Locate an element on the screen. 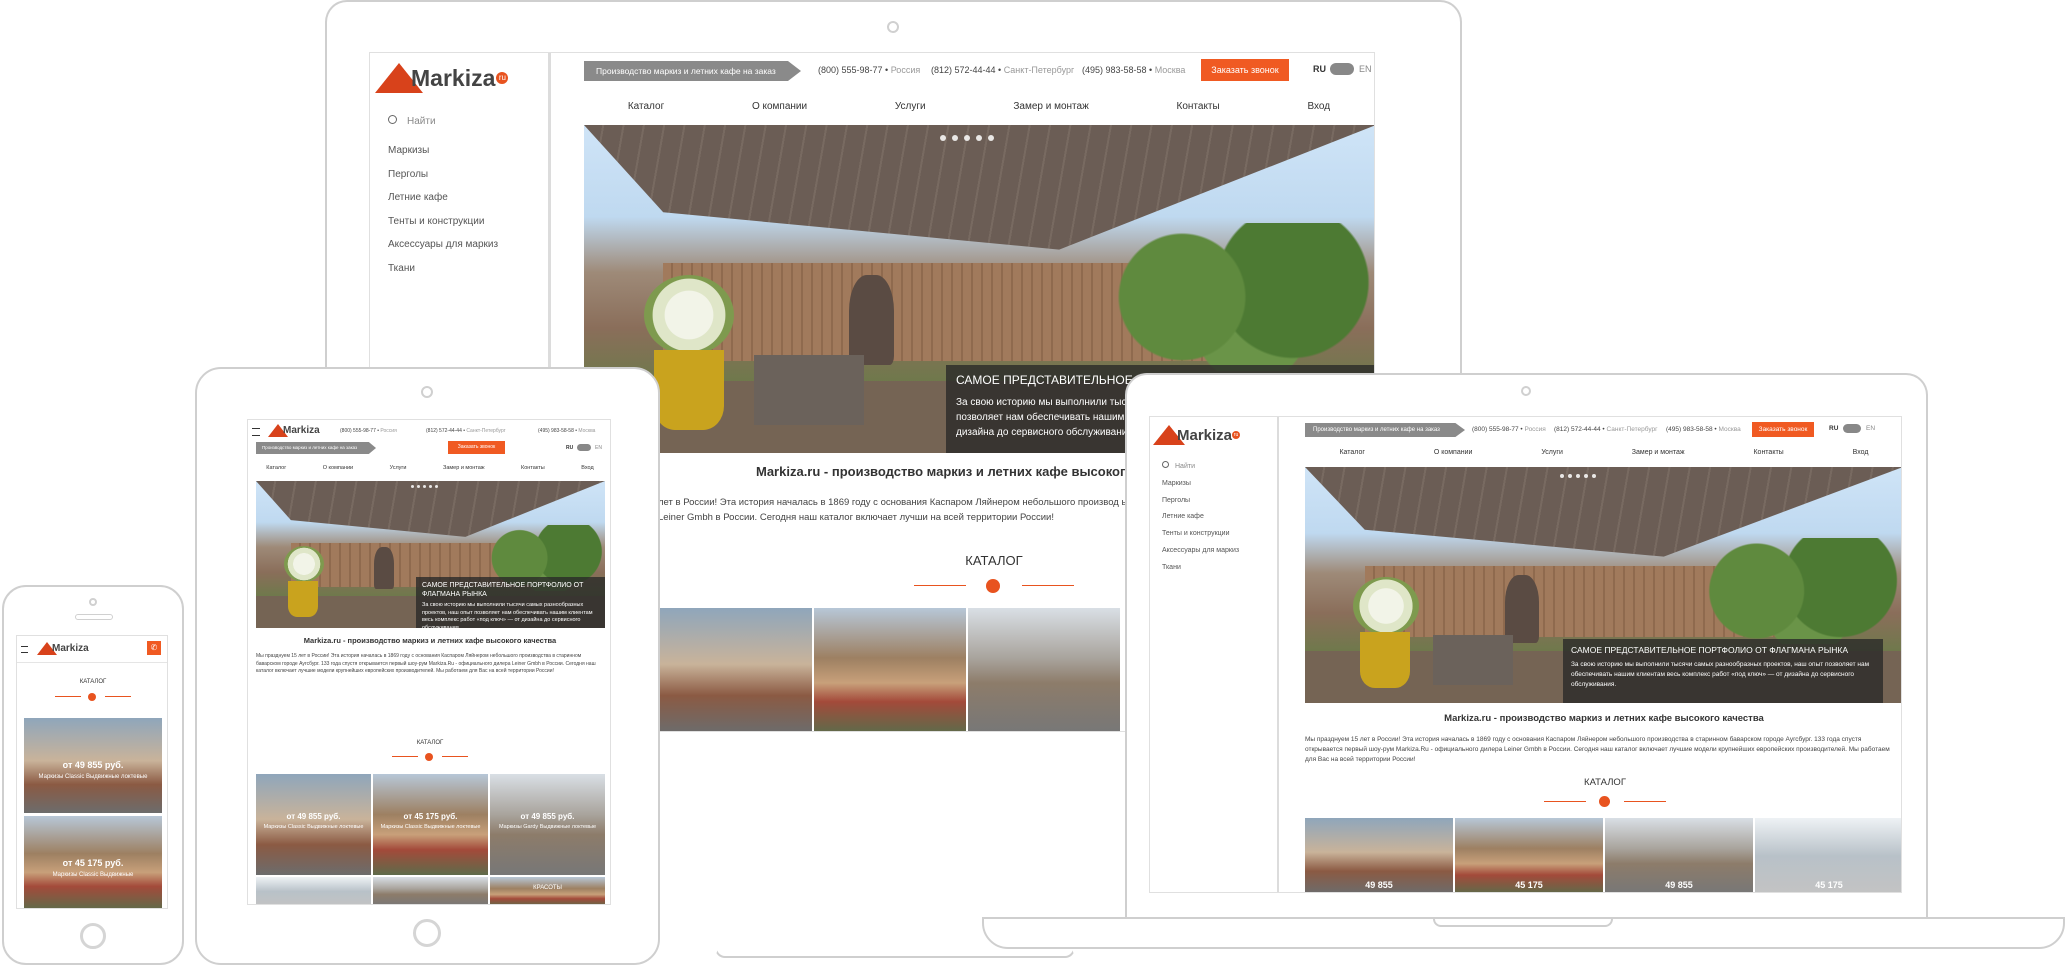 The image size is (2065, 965). laptop-camera is located at coordinates (1526, 391).